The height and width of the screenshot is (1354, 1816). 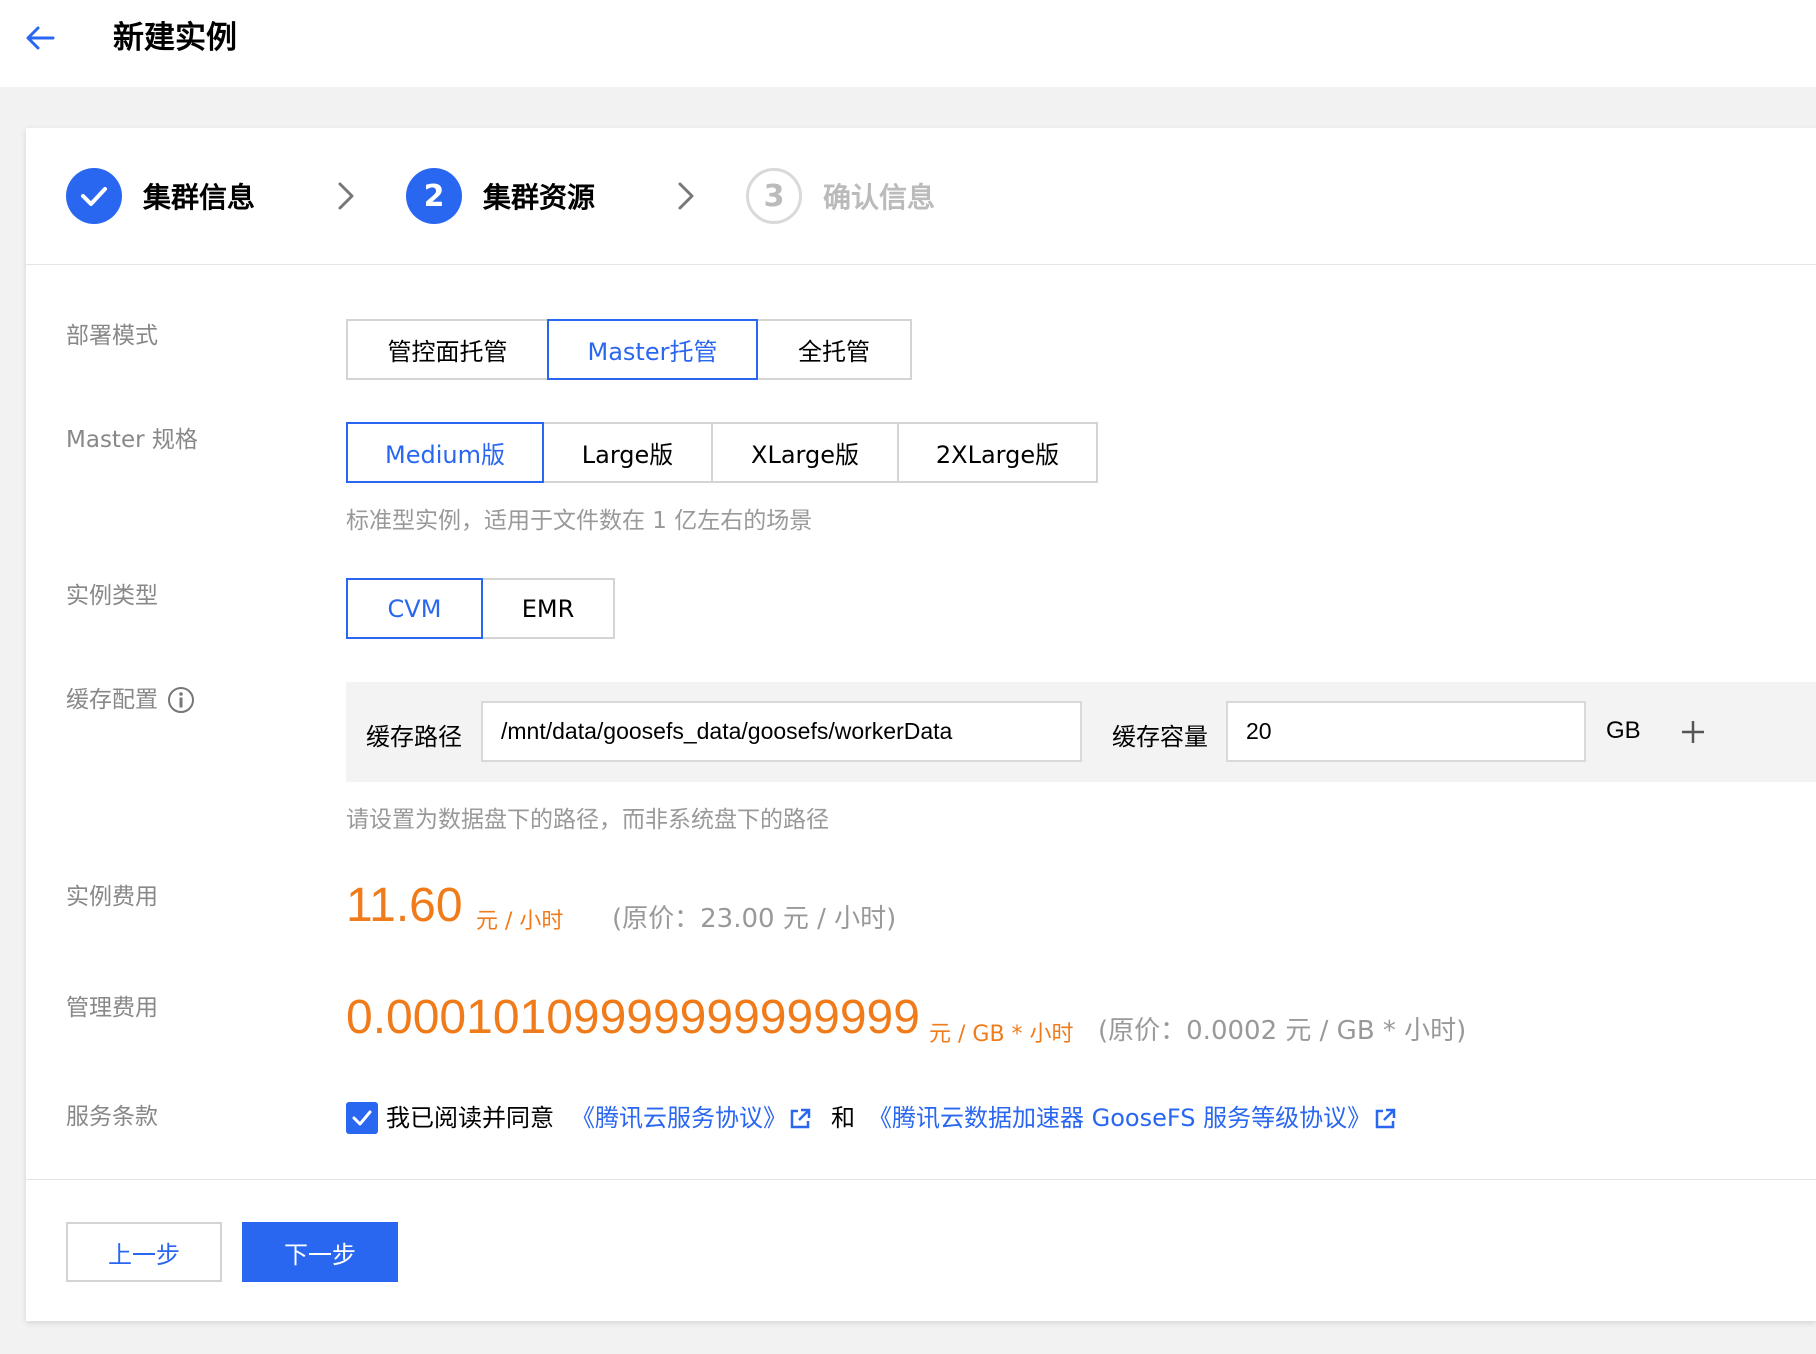 What do you see at coordinates (921, 1179) in the screenshot?
I see `footer-divider` at bounding box center [921, 1179].